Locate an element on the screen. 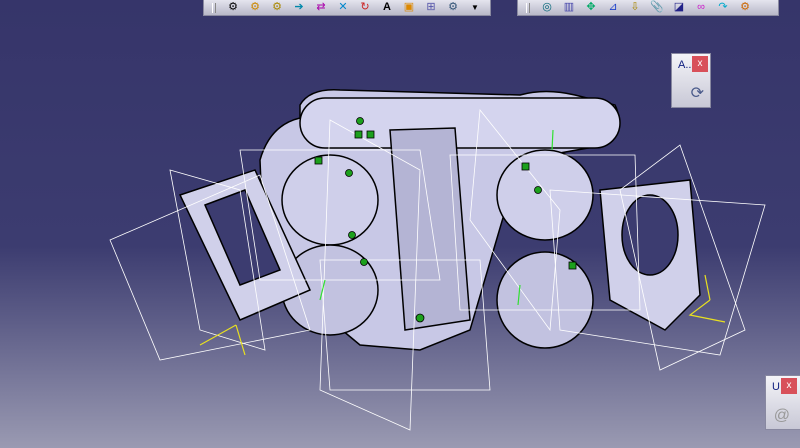  panel-u: U.. x @ is located at coordinates (782, 402).